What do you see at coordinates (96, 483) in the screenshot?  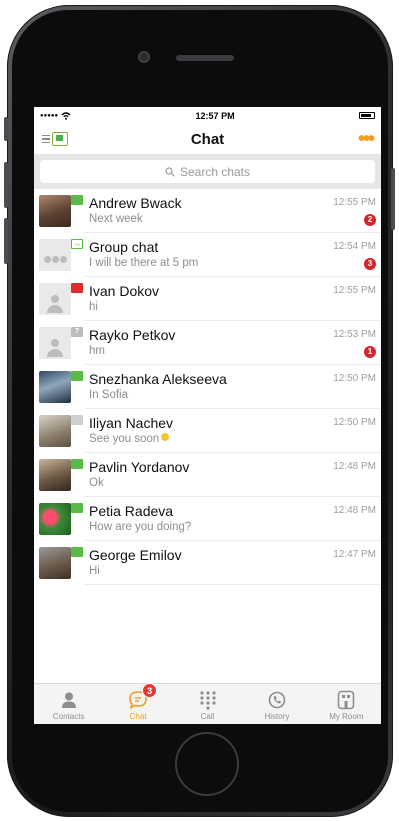 I see `last-message: Ok` at bounding box center [96, 483].